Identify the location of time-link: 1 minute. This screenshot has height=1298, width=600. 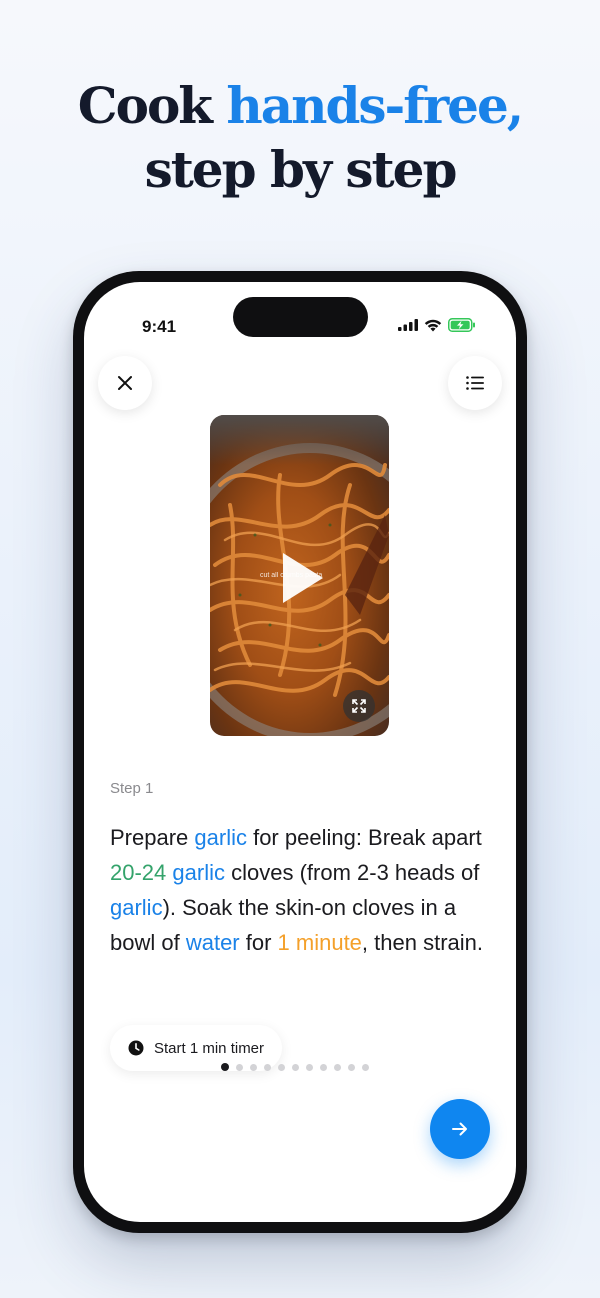
(320, 942).